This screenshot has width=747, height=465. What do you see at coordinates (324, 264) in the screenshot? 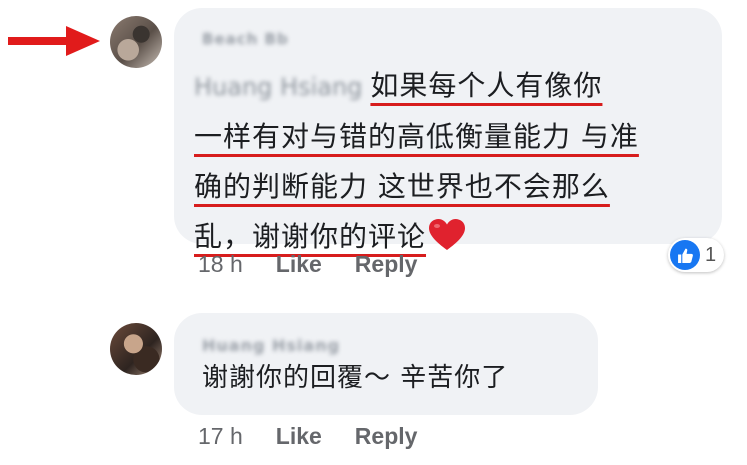
I see `comment-actions: 18 h Like Reply` at bounding box center [324, 264].